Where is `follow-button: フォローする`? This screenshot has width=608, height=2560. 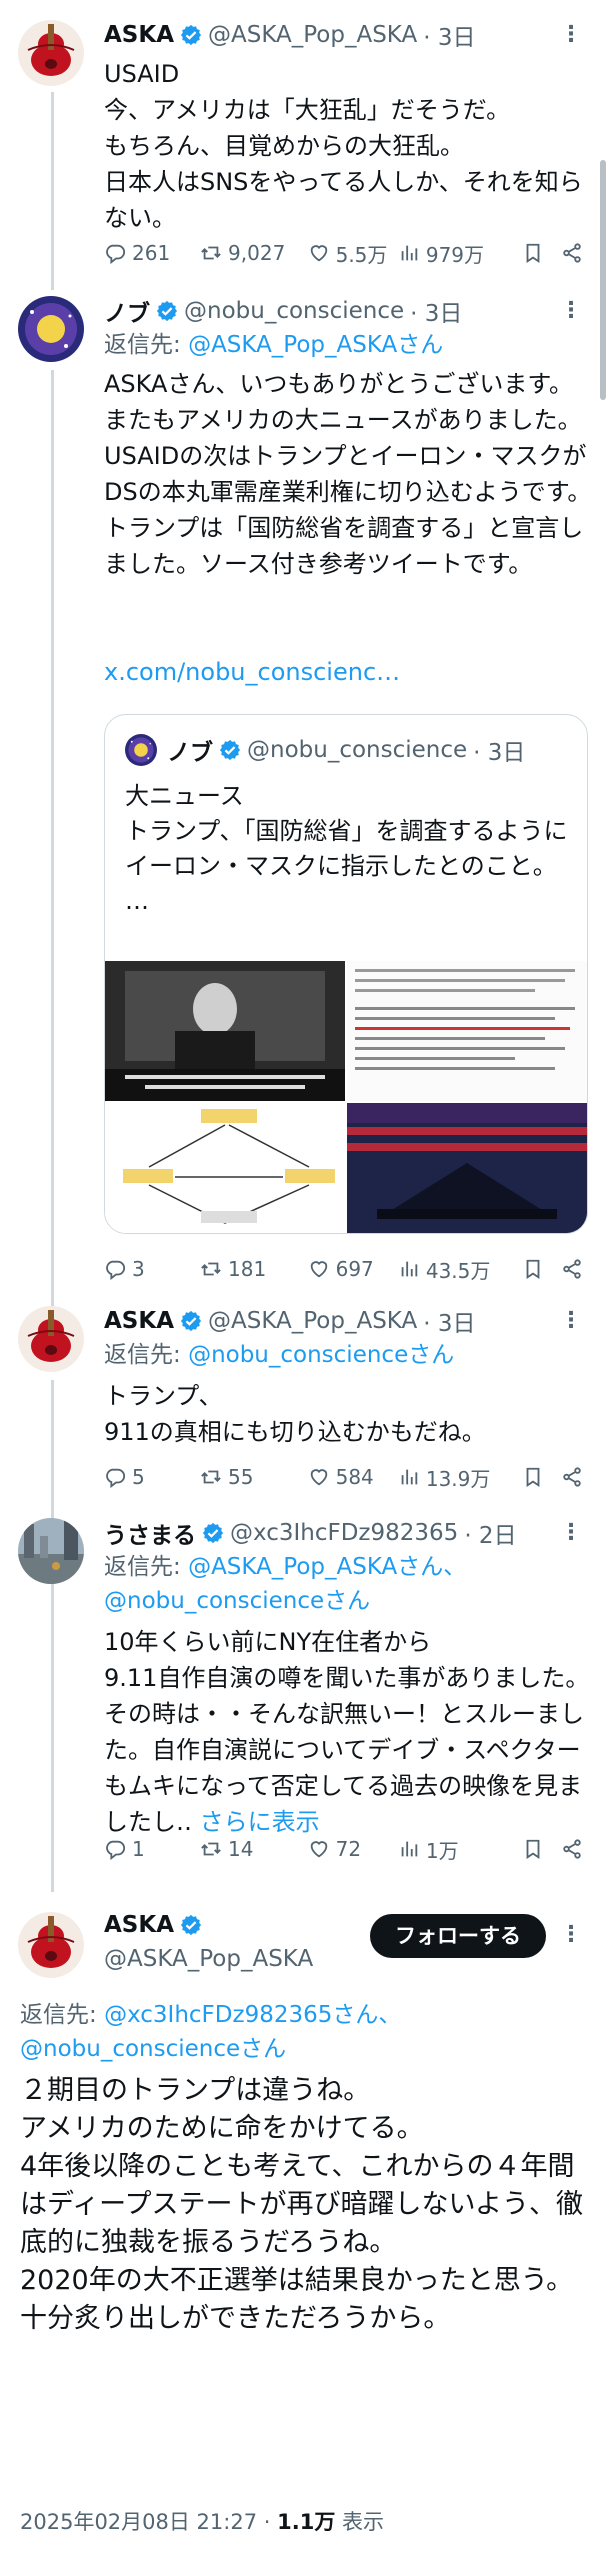 follow-button: フォローする is located at coordinates (458, 1936).